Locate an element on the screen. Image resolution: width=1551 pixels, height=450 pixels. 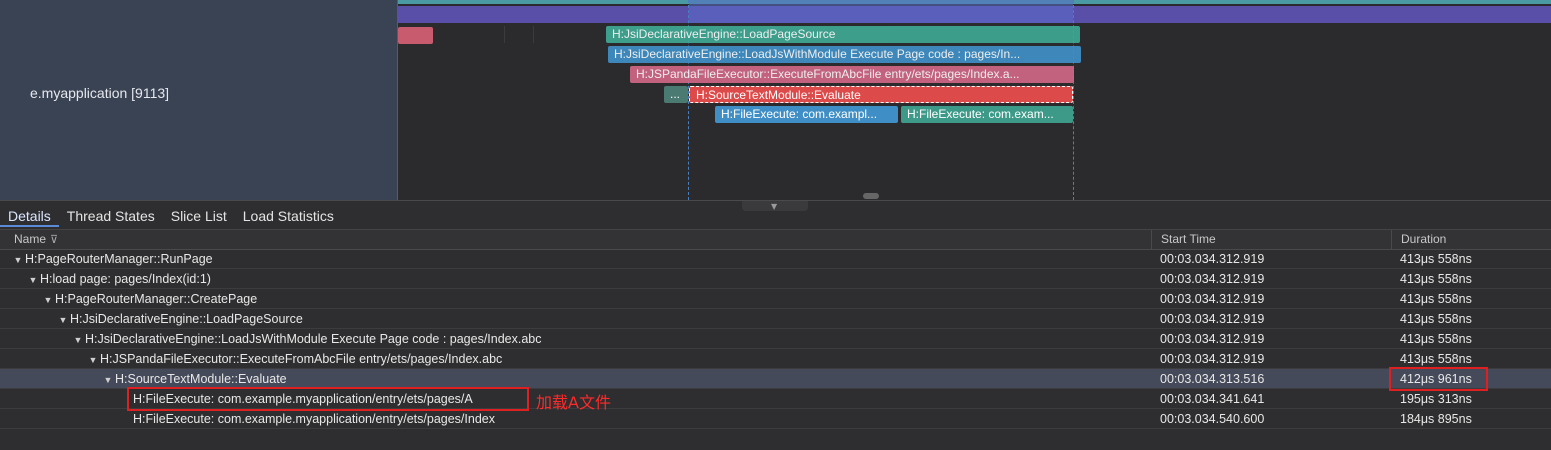
tab-thread-states: Thread States is located at coordinates (111, 216).